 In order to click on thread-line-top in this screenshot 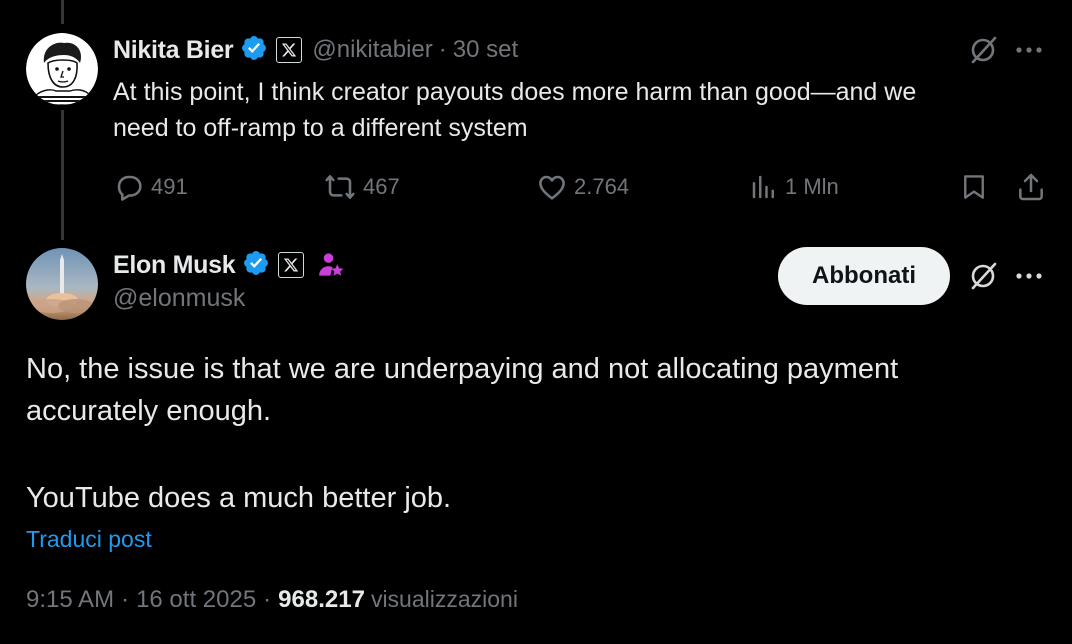, I will do `click(62, 12)`.